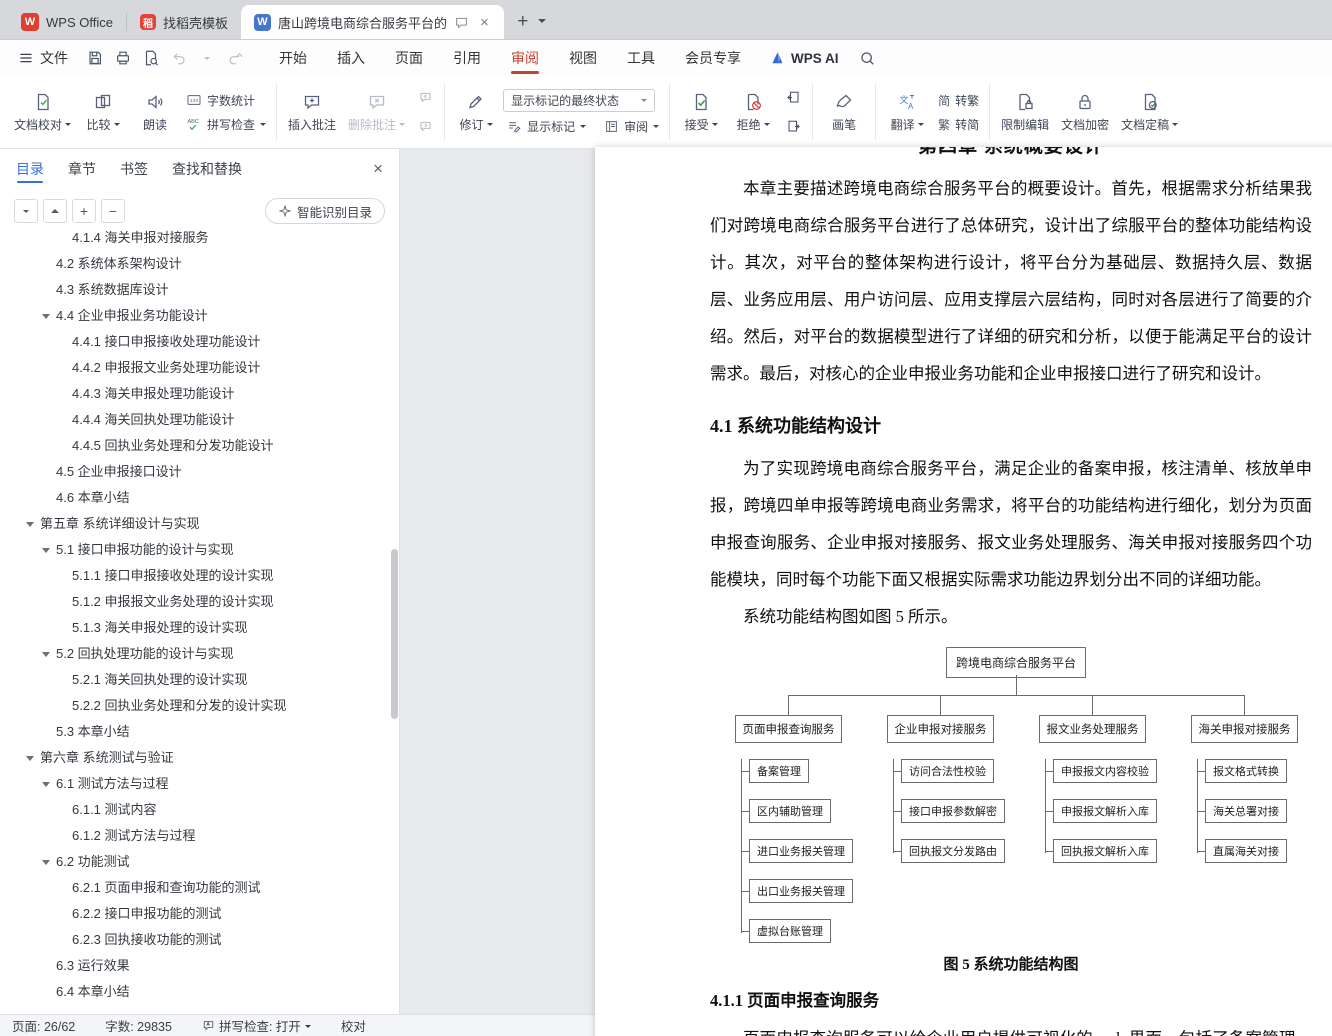  I want to click on menu-tab-insert: 插入, so click(351, 58).